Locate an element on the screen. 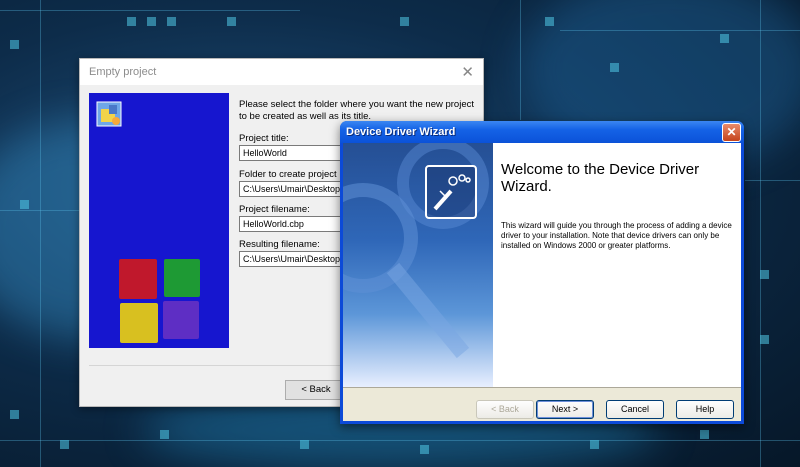  wizard-back-button: < Back is located at coordinates (505, 409).